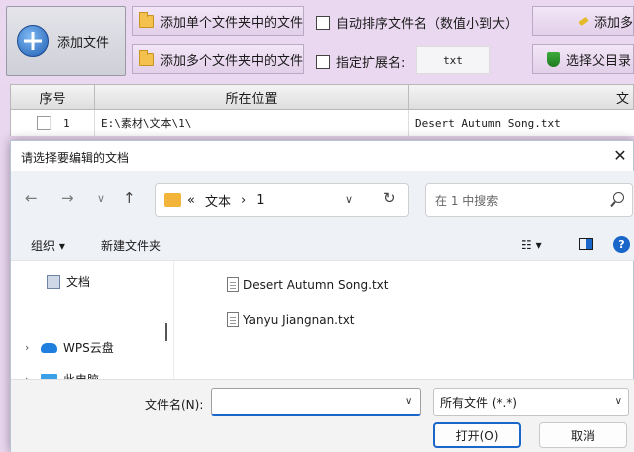 The width and height of the screenshot is (634, 452). What do you see at coordinates (173, 320) in the screenshot?
I see `pane-divider` at bounding box center [173, 320].